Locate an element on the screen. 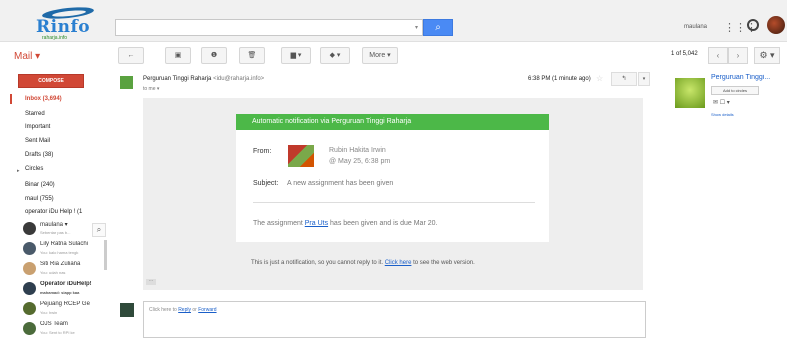  search-button: ⌕ is located at coordinates (438, 27).